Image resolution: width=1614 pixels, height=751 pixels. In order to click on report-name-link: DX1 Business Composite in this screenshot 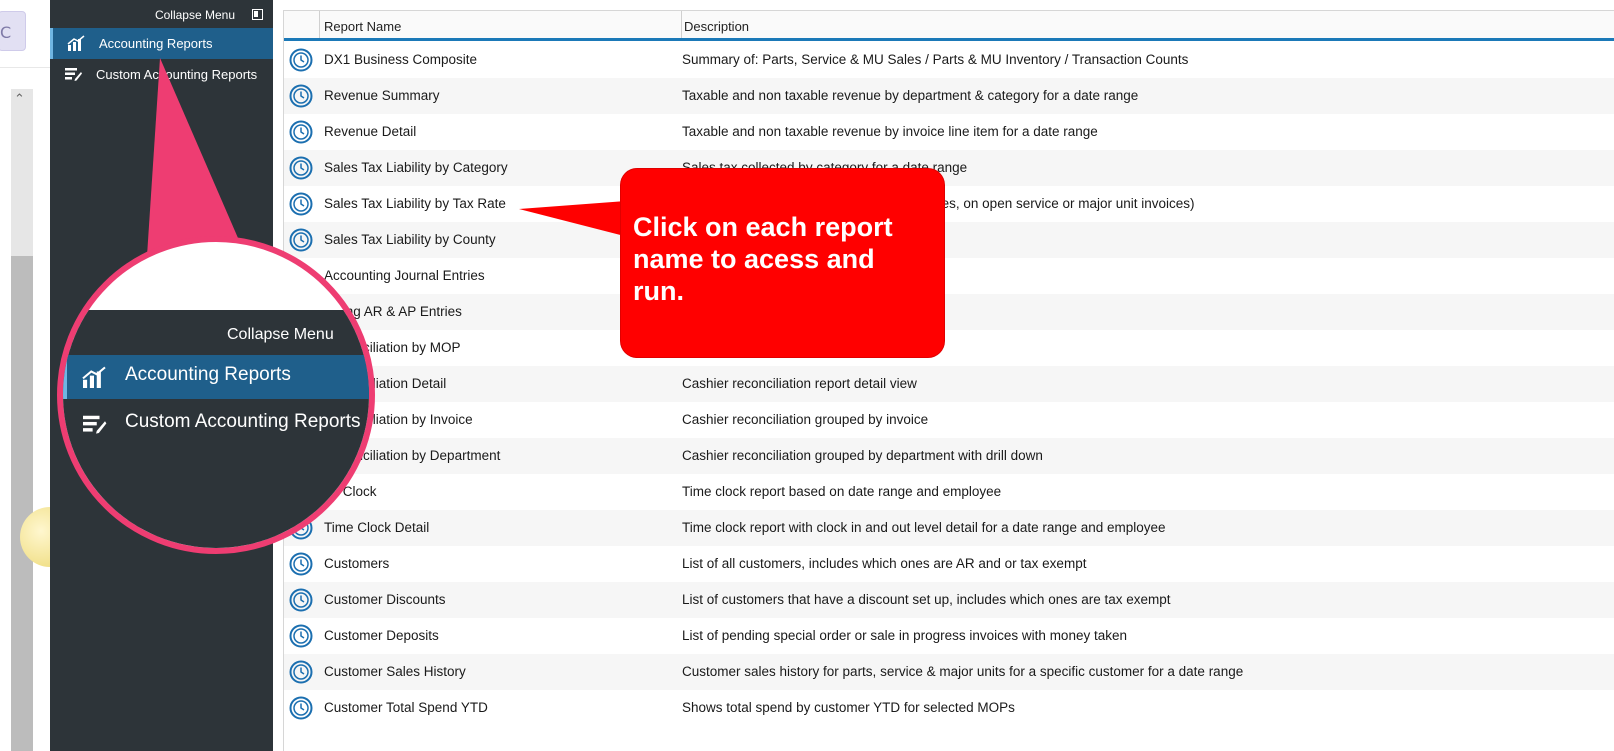, I will do `click(400, 59)`.